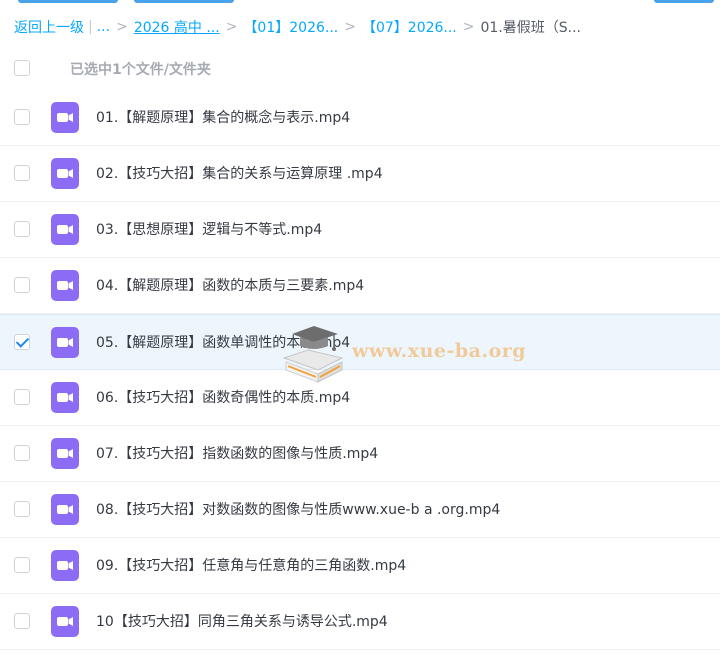  I want to click on file-row: 04.【解题原理】函数的本质与三要素.mp4, so click(360, 286).